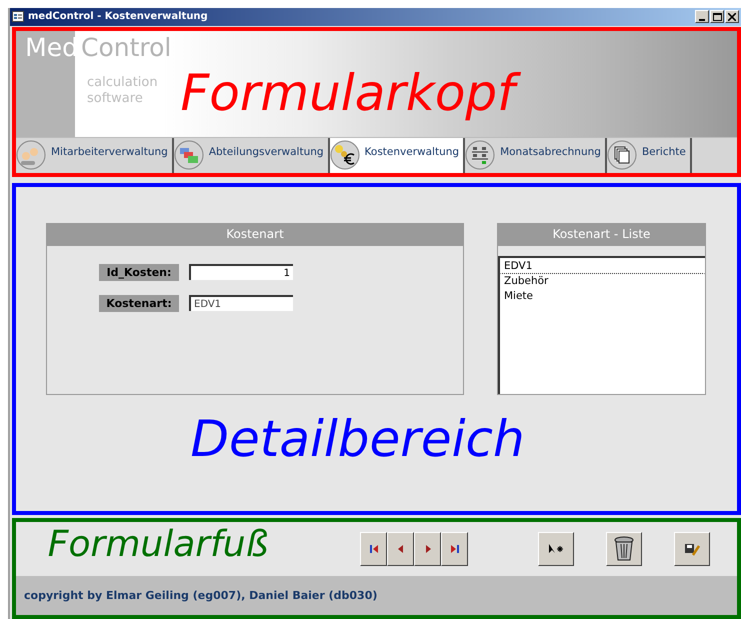 This screenshot has height=619, width=741. I want to click on logo-text: Control, so click(126, 48).